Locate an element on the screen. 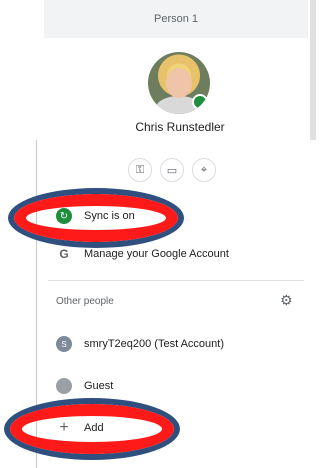  sync-badge-icon is located at coordinates (200, 102).